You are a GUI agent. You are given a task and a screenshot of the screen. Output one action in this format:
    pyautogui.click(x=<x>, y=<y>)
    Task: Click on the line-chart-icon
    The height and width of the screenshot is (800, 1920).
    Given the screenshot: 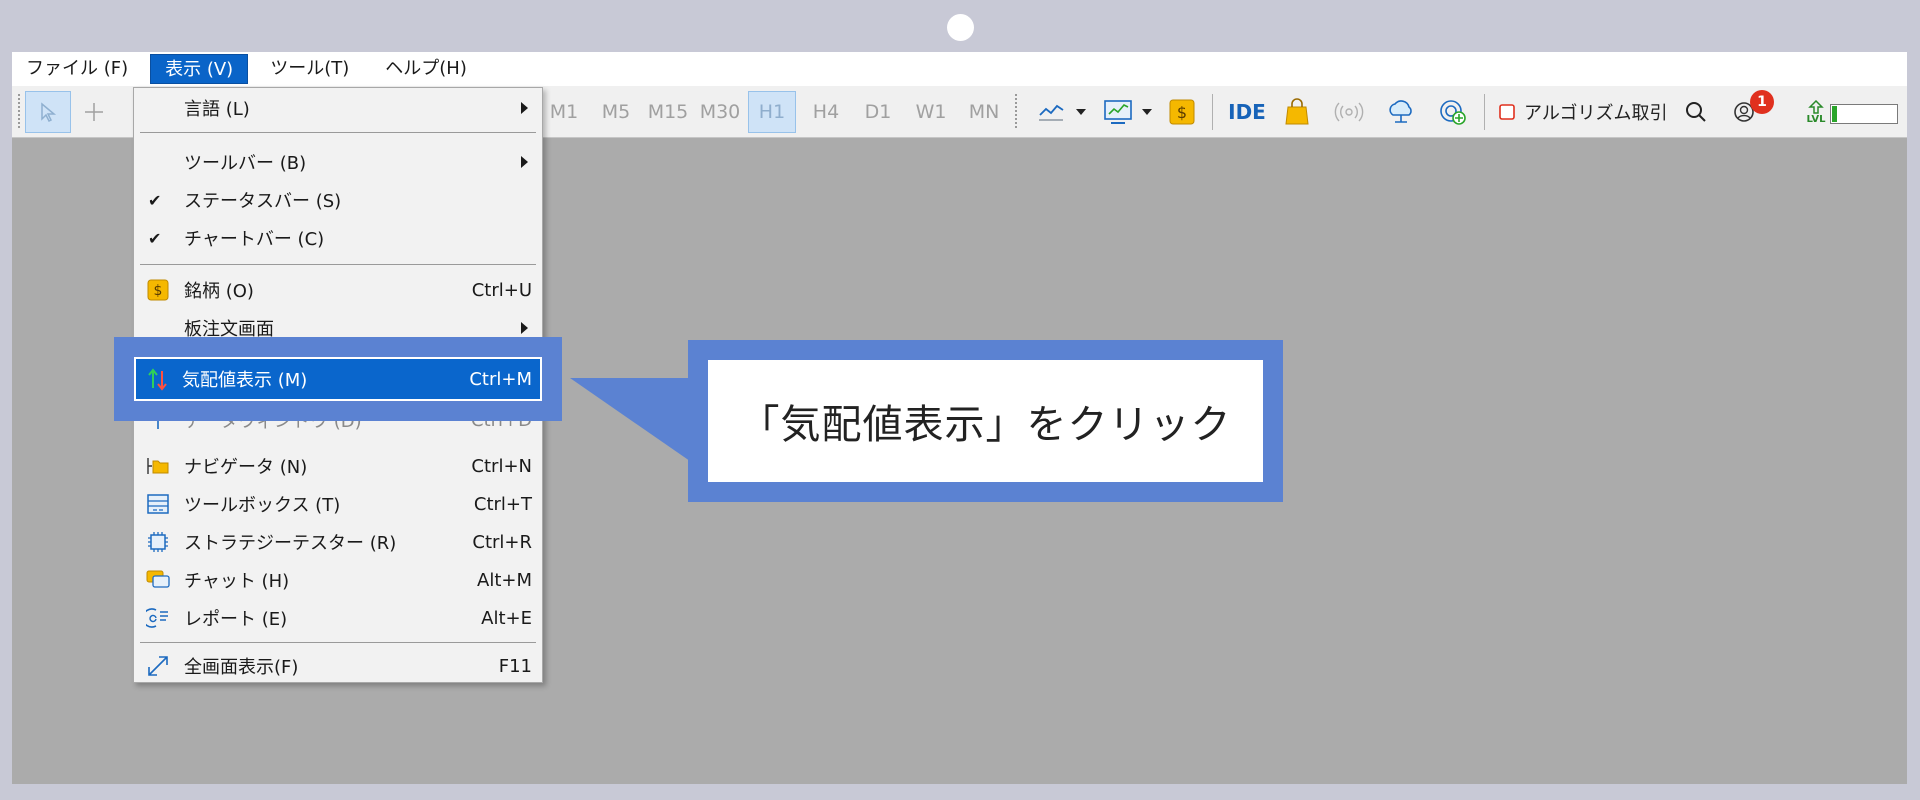 What is the action you would take?
    pyautogui.click(x=1051, y=112)
    